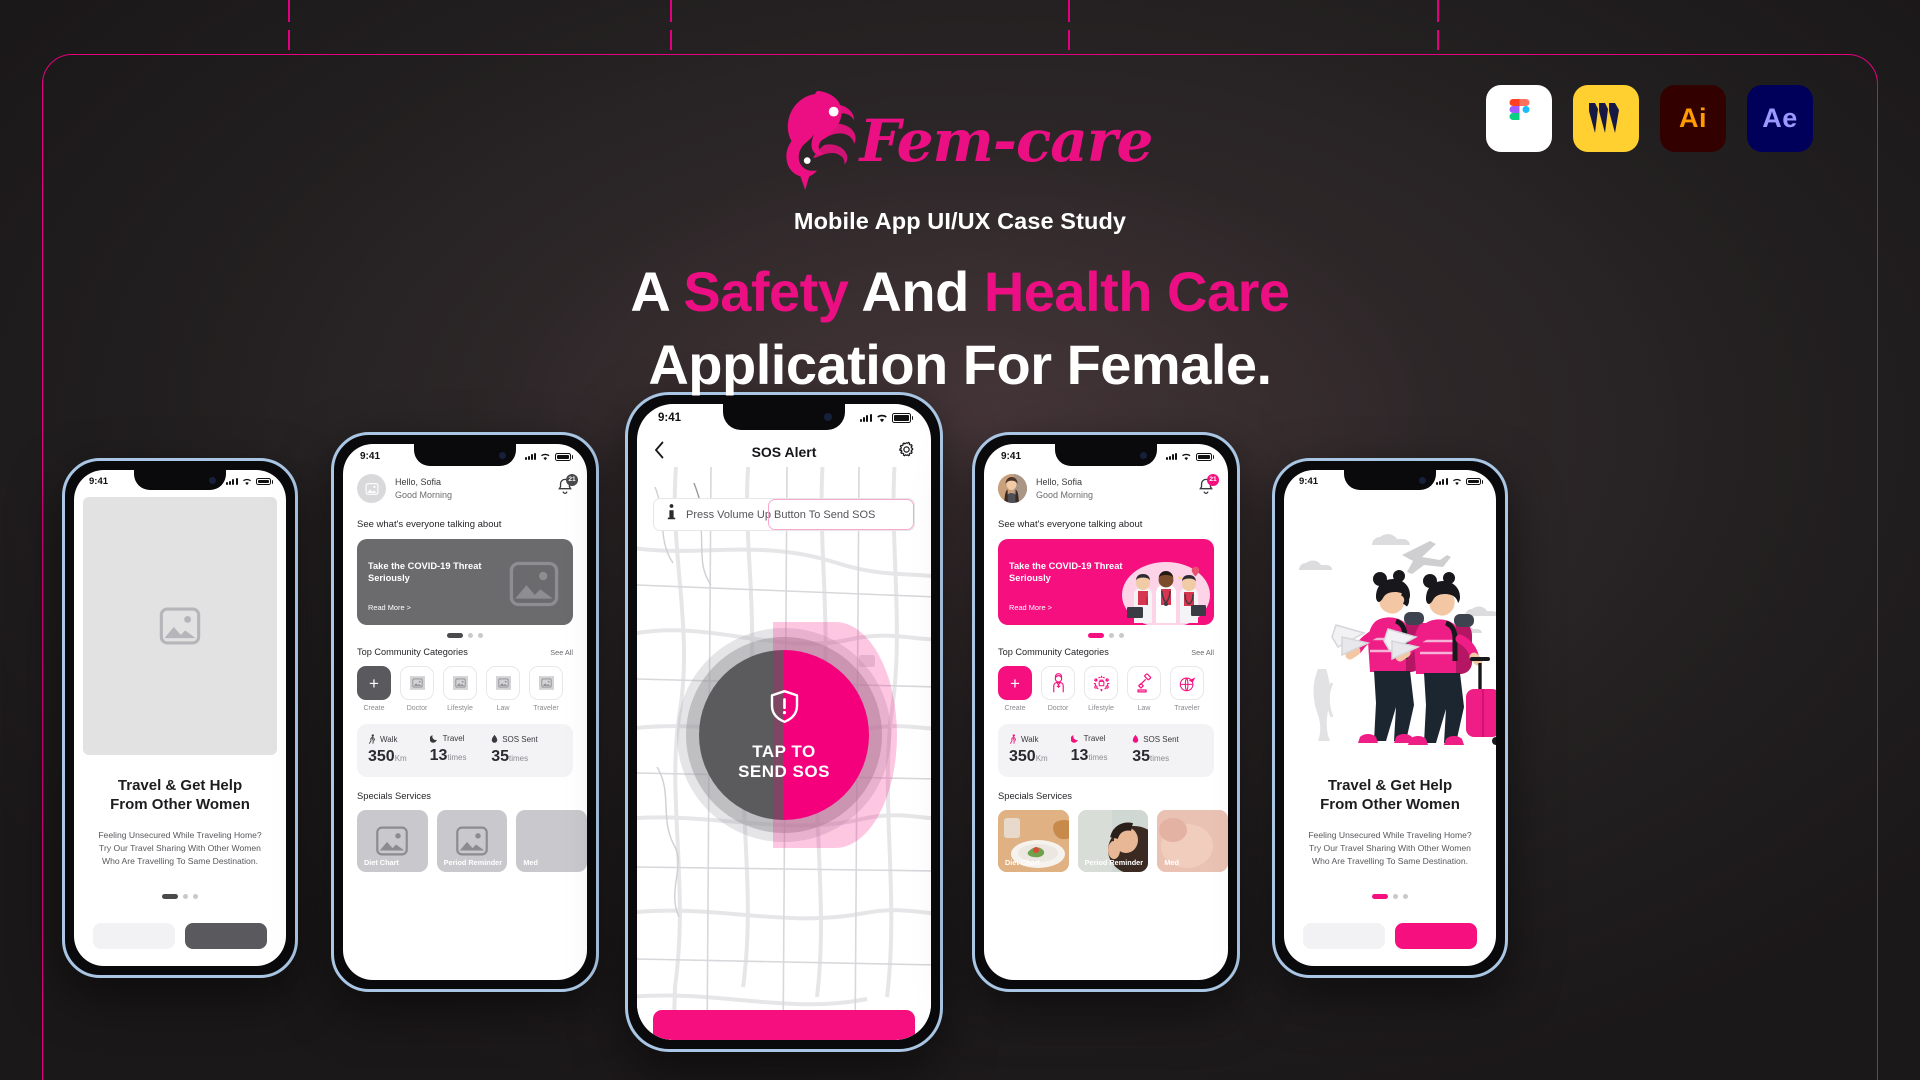 This screenshot has width=1920, height=1080. Describe the element at coordinates (626, 605) in the screenshot. I see `phone3-volume-down-button` at that location.